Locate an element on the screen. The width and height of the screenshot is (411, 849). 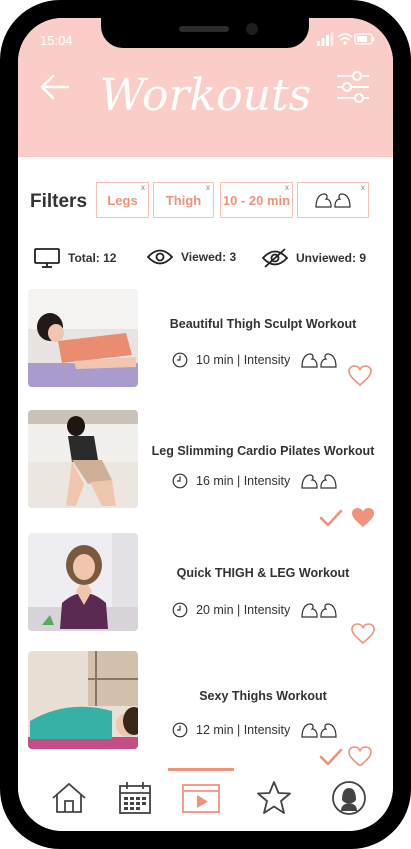
filter-chip-legs: Legs x is located at coordinates (122, 200).